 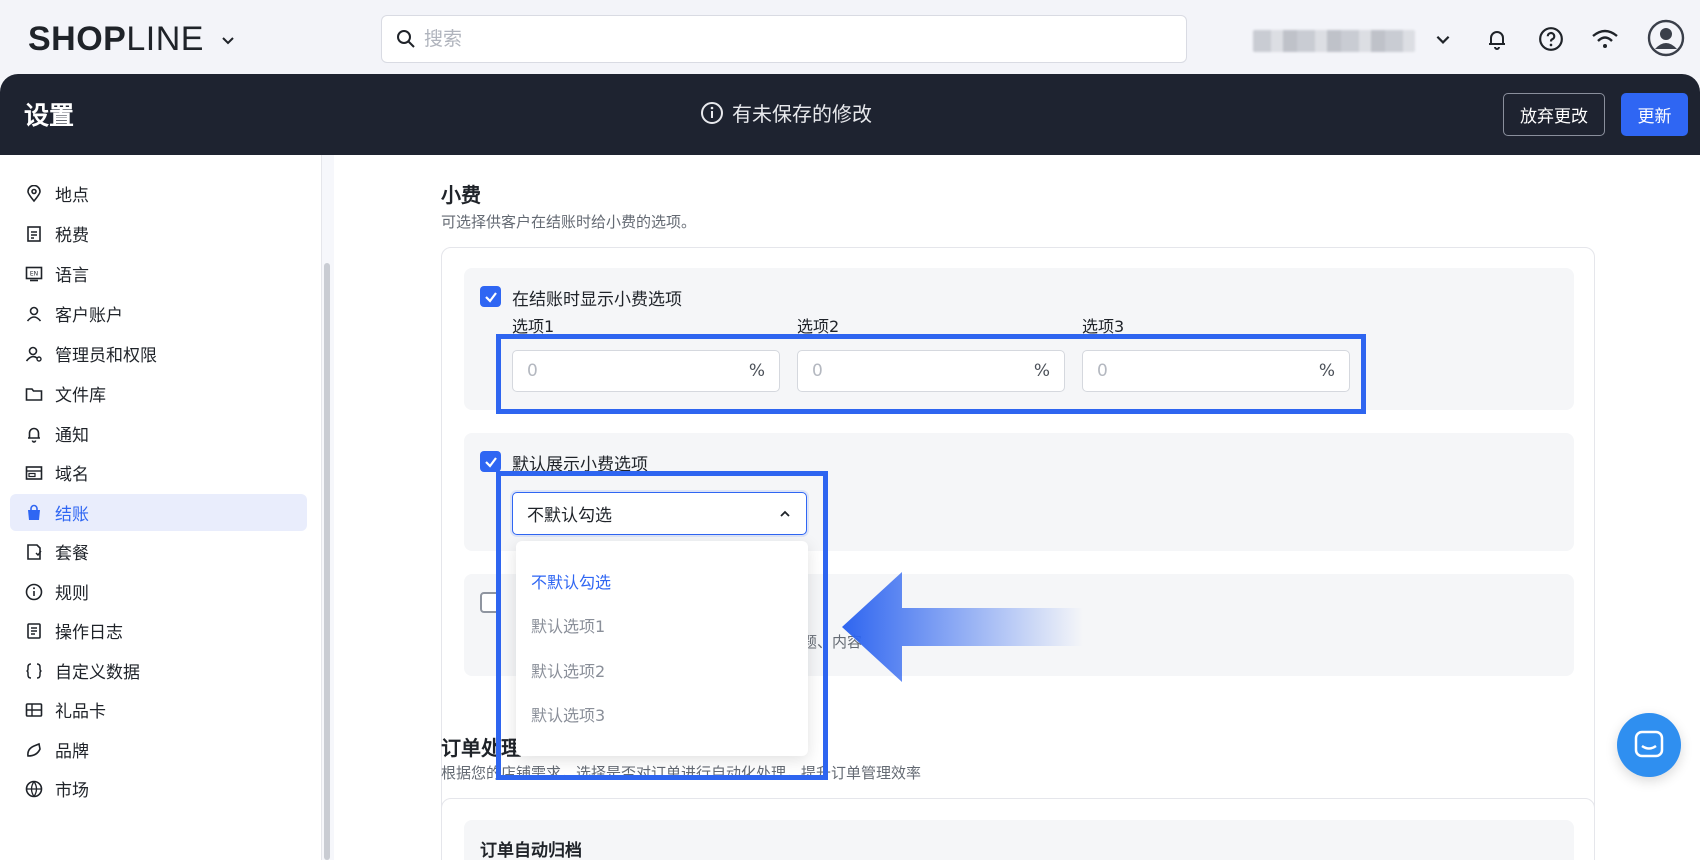 What do you see at coordinates (802, 114) in the screenshot?
I see `unsaved-text: 有未保存的修改` at bounding box center [802, 114].